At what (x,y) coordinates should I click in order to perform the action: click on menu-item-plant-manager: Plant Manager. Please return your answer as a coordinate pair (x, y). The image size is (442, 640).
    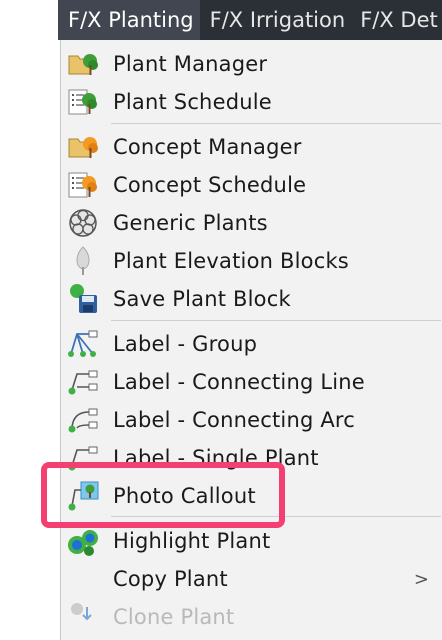
    Looking at the image, I should click on (251, 64).